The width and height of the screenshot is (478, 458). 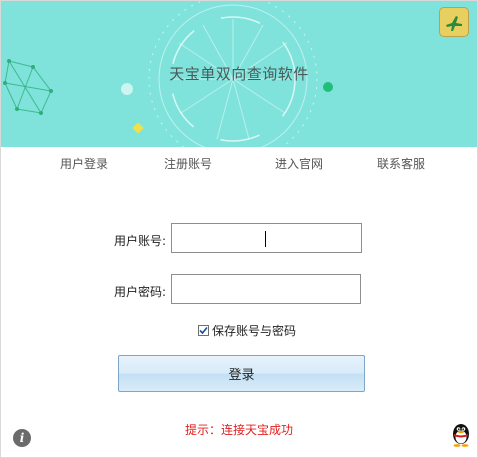 I want to click on app-title: 天宝单双向查询软件, so click(x=239, y=74).